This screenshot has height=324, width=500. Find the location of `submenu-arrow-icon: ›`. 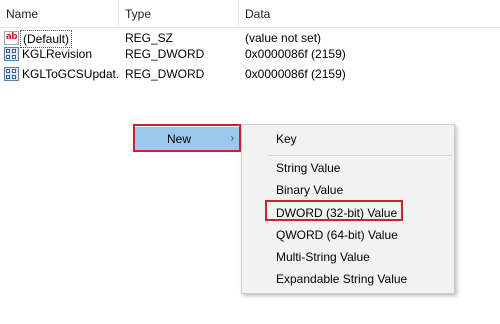

submenu-arrow-icon: › is located at coordinates (232, 138).